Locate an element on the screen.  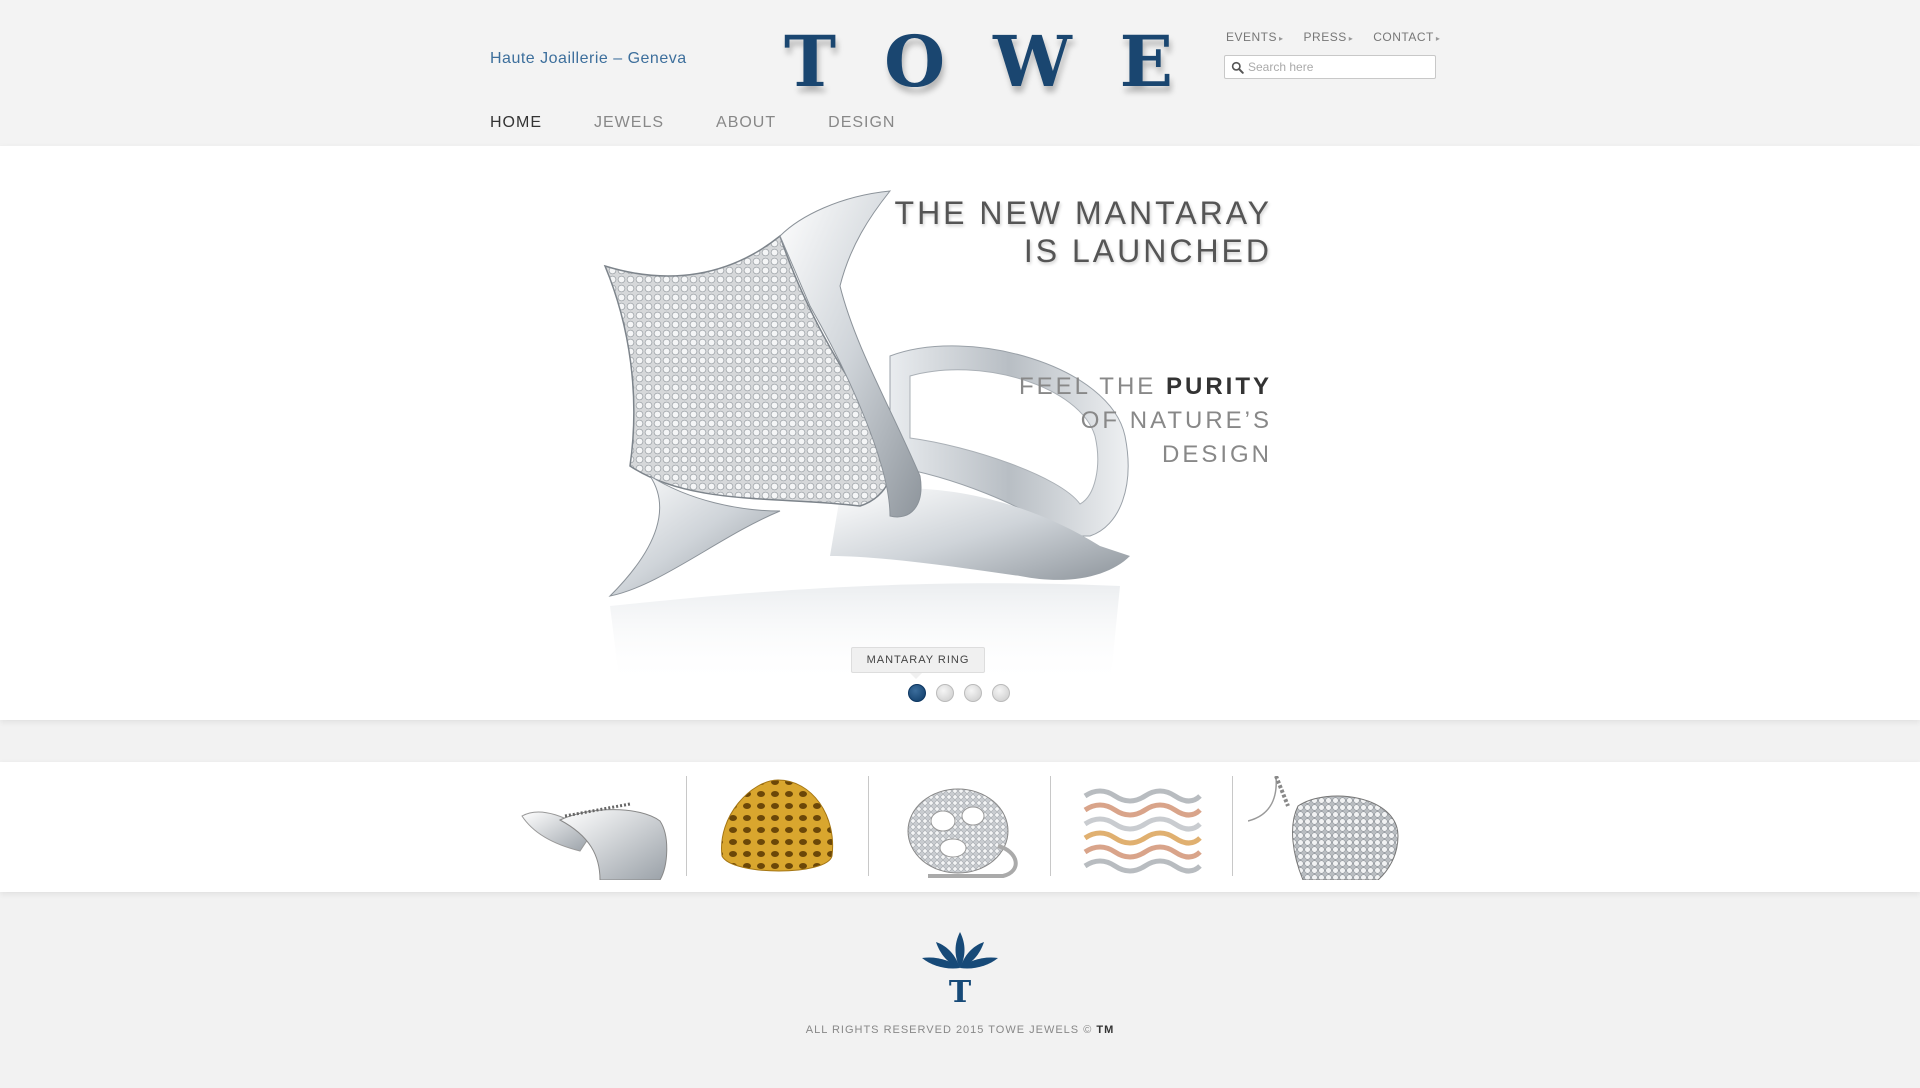
brand-logo: TOWE is located at coordinates (1002, 61).